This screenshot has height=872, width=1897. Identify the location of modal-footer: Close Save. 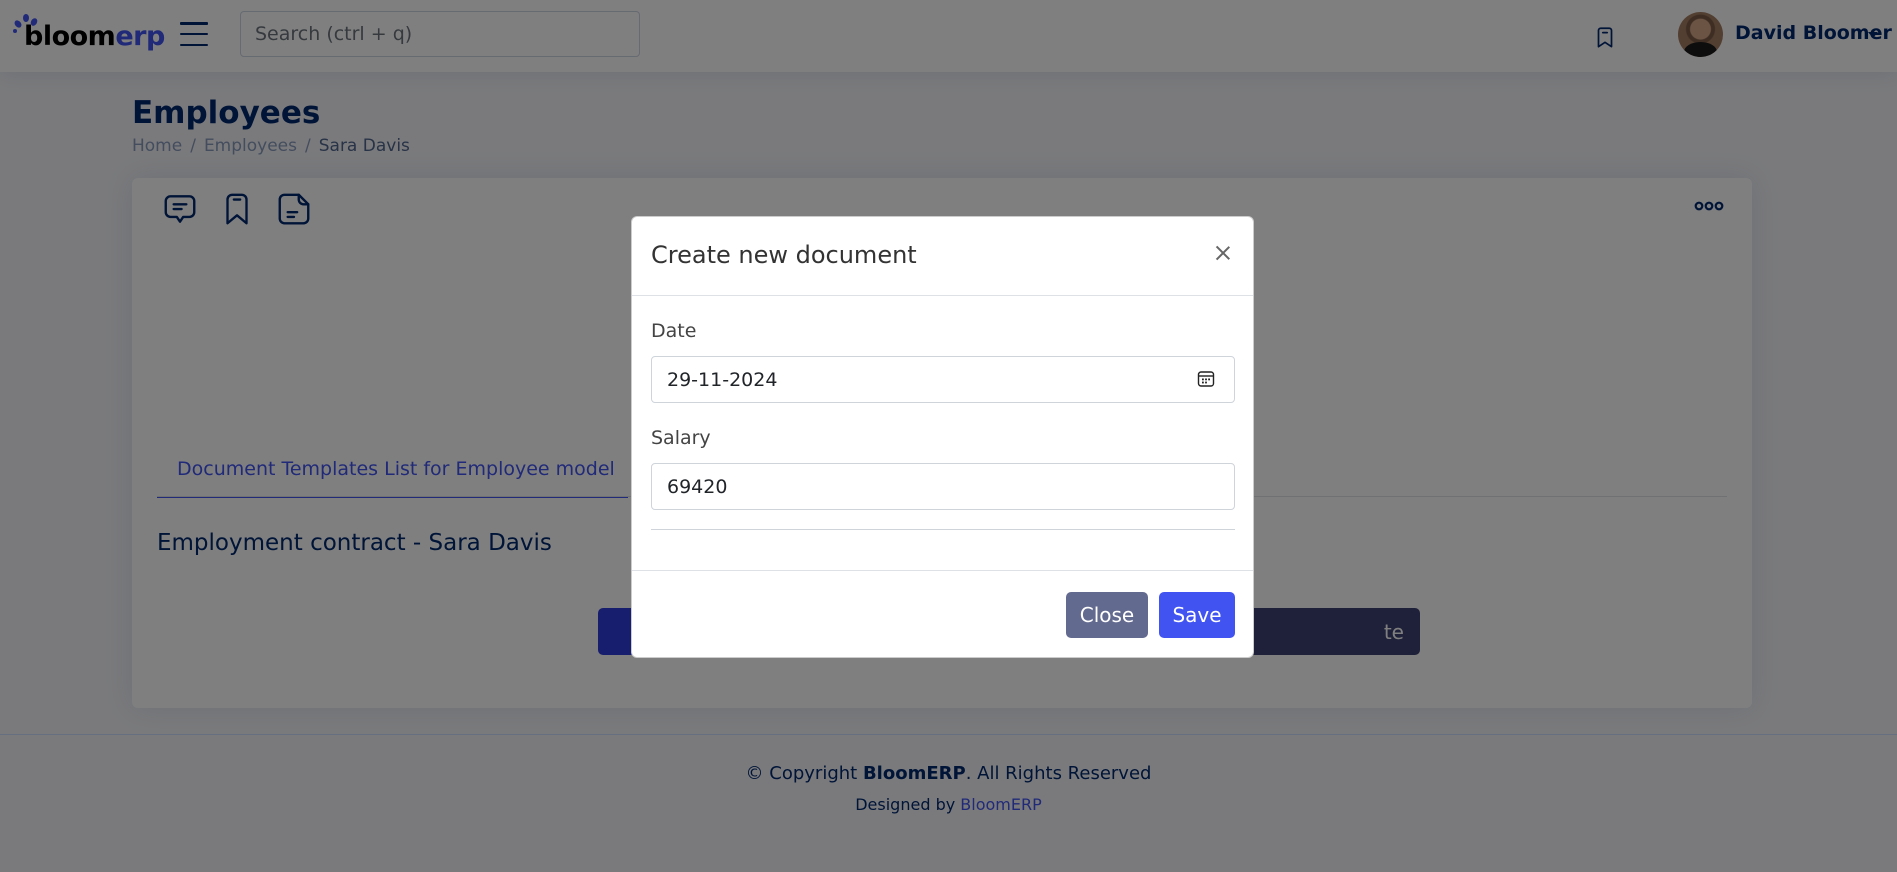
(942, 614).